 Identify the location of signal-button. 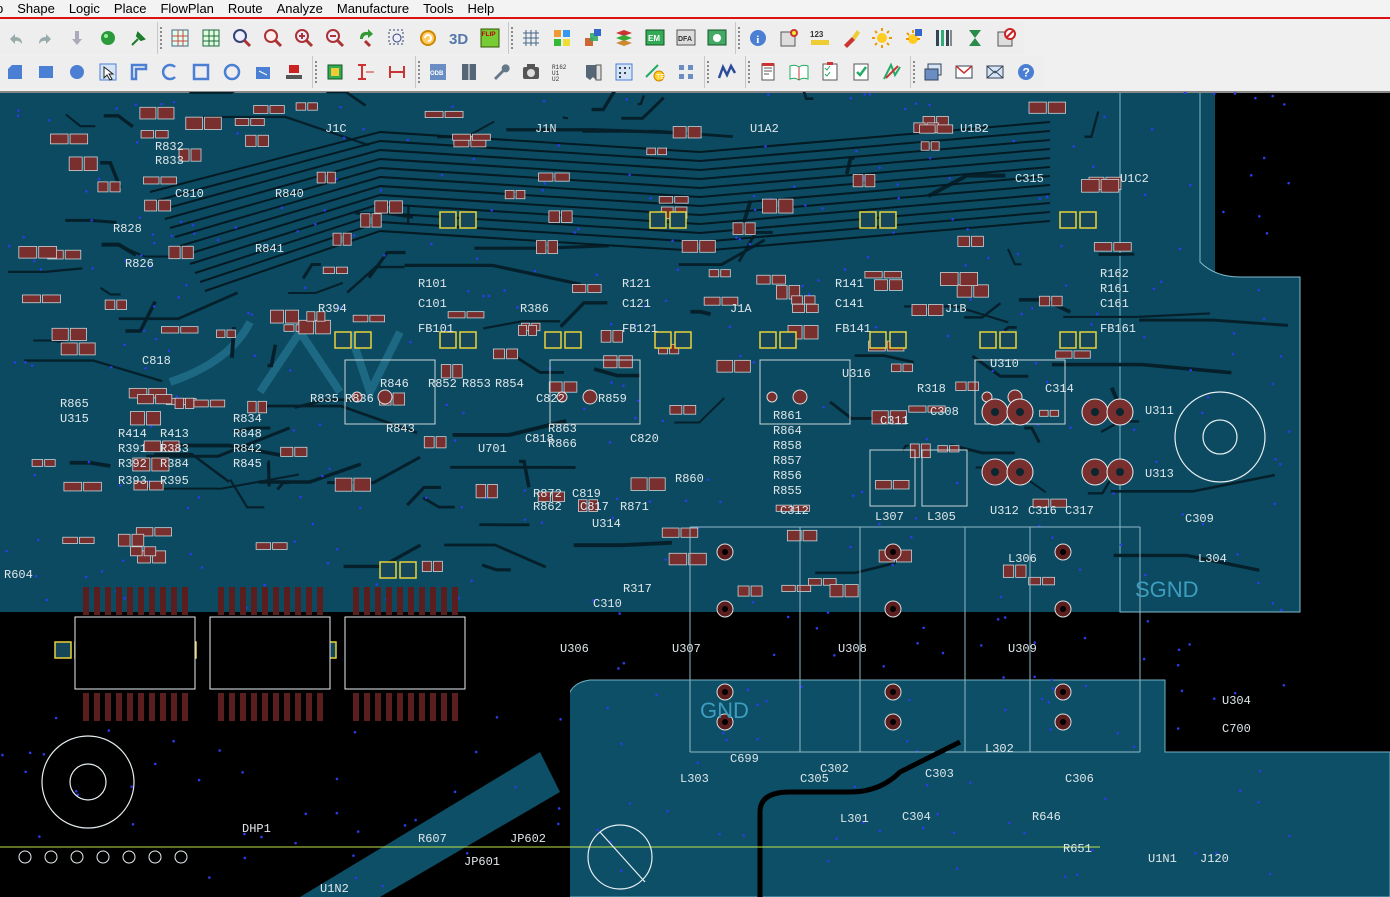
(892, 72).